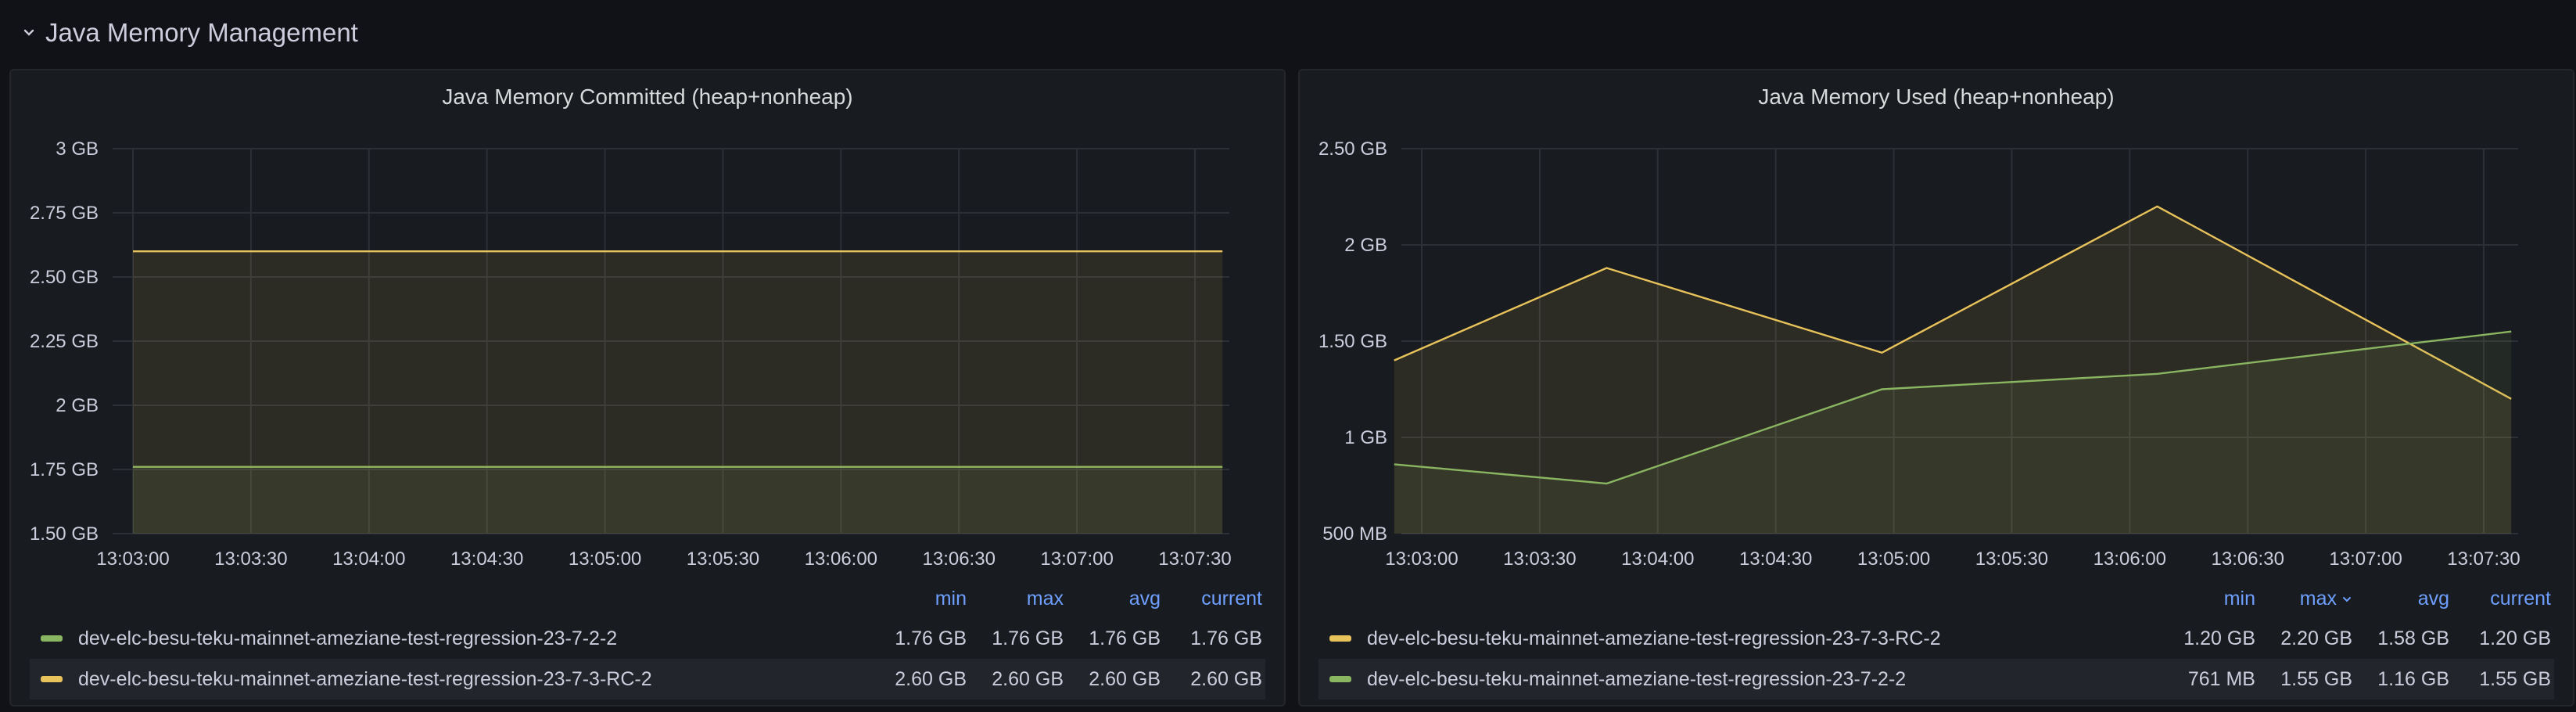 This screenshot has width=2576, height=712. What do you see at coordinates (931, 678) in the screenshot?
I see `legend-min-value: 2.60 GB` at bounding box center [931, 678].